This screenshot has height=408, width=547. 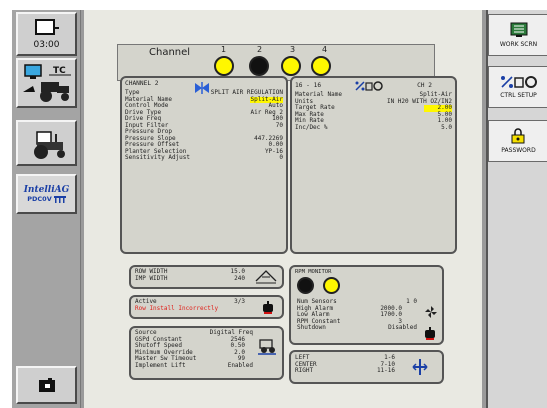 I want to click on channel-number-4: 4, so click(x=325, y=49).